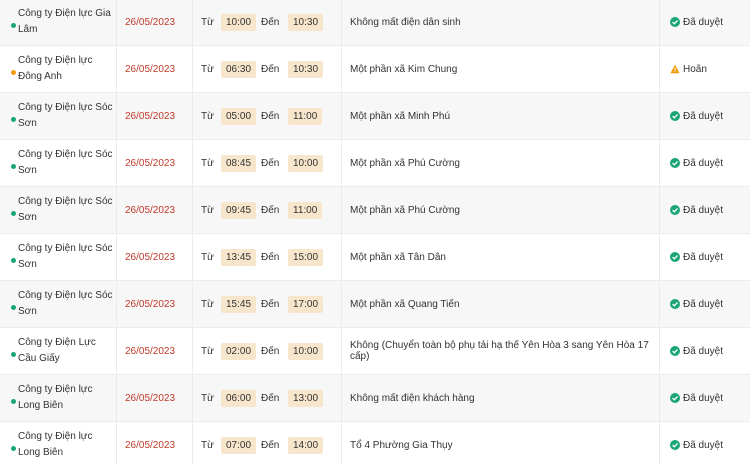 This screenshot has width=750, height=464. What do you see at coordinates (239, 69) in the screenshot?
I see `start-time-badge: 06:30` at bounding box center [239, 69].